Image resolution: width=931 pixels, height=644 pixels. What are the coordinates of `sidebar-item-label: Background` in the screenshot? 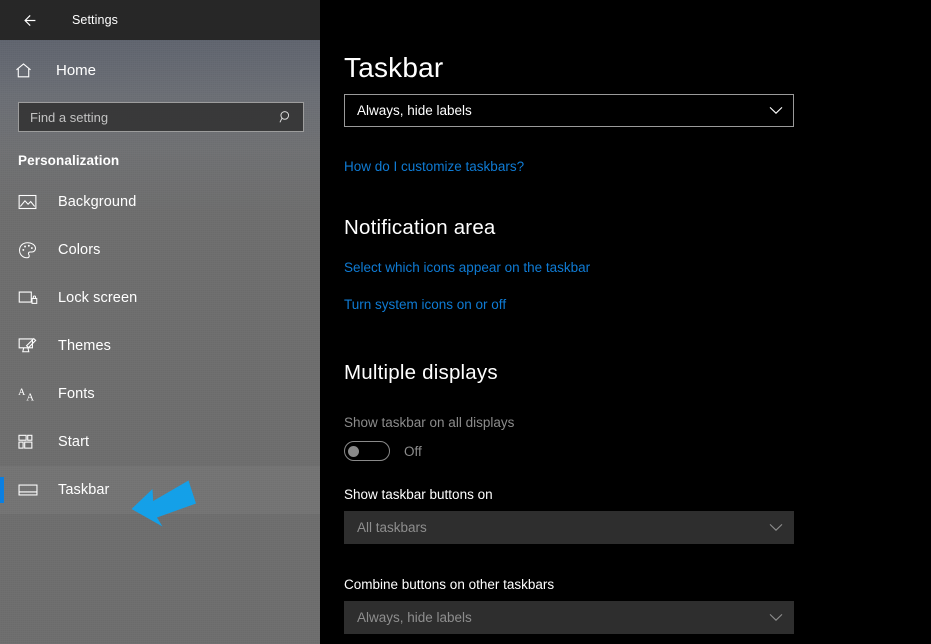 It's located at (97, 202).